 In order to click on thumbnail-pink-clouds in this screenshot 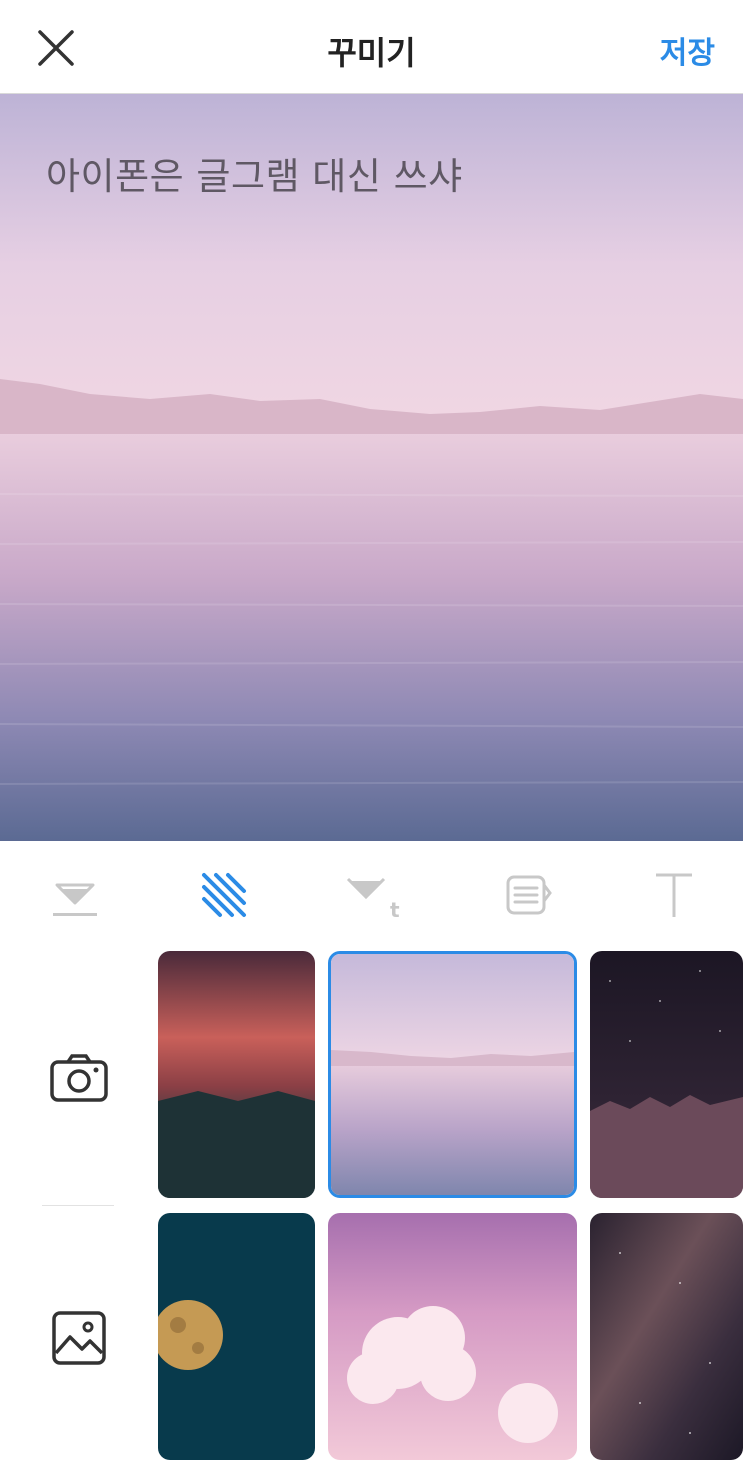, I will do `click(452, 1336)`.